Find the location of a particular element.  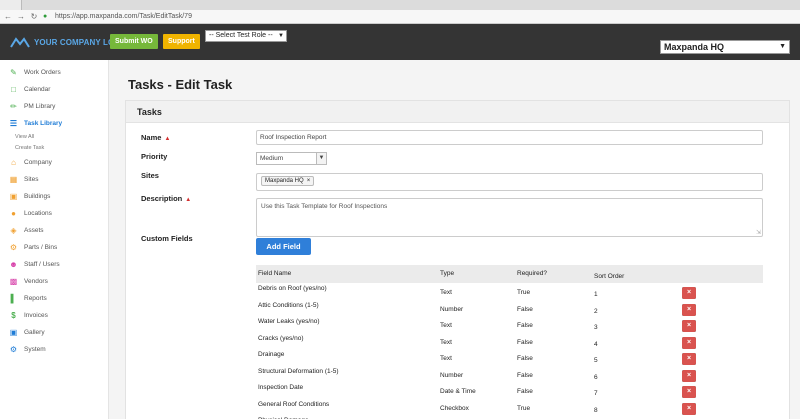

required-icon: ▲ is located at coordinates (167, 139).